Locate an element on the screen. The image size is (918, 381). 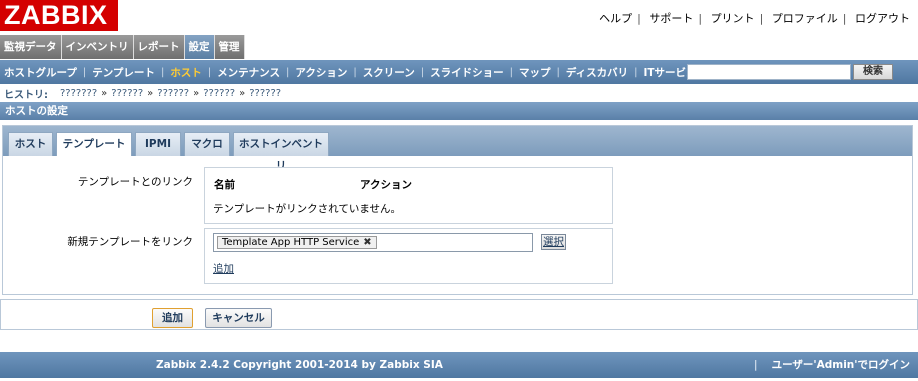
main-menu-monitoring: 監視データ is located at coordinates (31, 47).